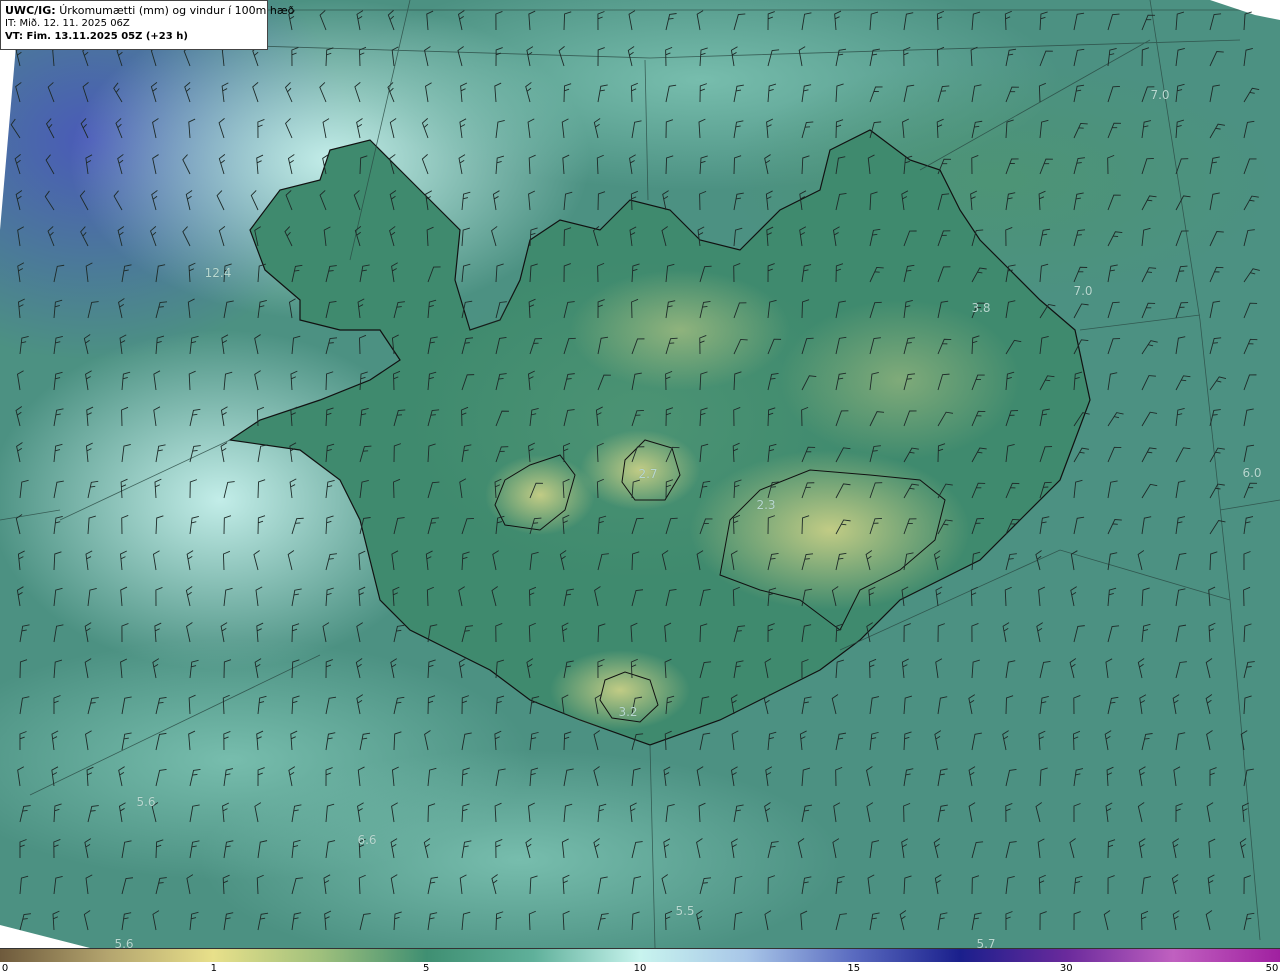  Describe the element at coordinates (1083, 291) in the screenshot. I see `value-label-label-northeast-2: 7.0` at that location.